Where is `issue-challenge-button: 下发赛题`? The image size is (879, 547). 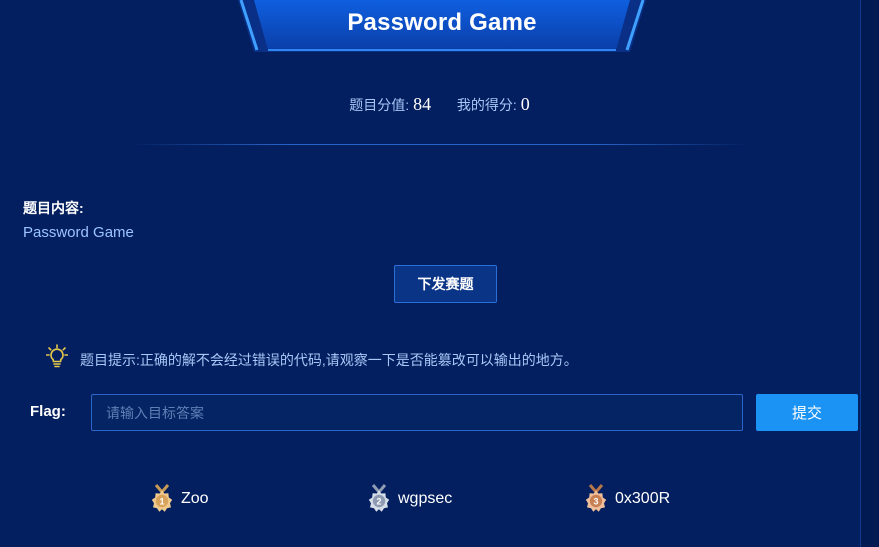
issue-challenge-button: 下发赛题 is located at coordinates (445, 284).